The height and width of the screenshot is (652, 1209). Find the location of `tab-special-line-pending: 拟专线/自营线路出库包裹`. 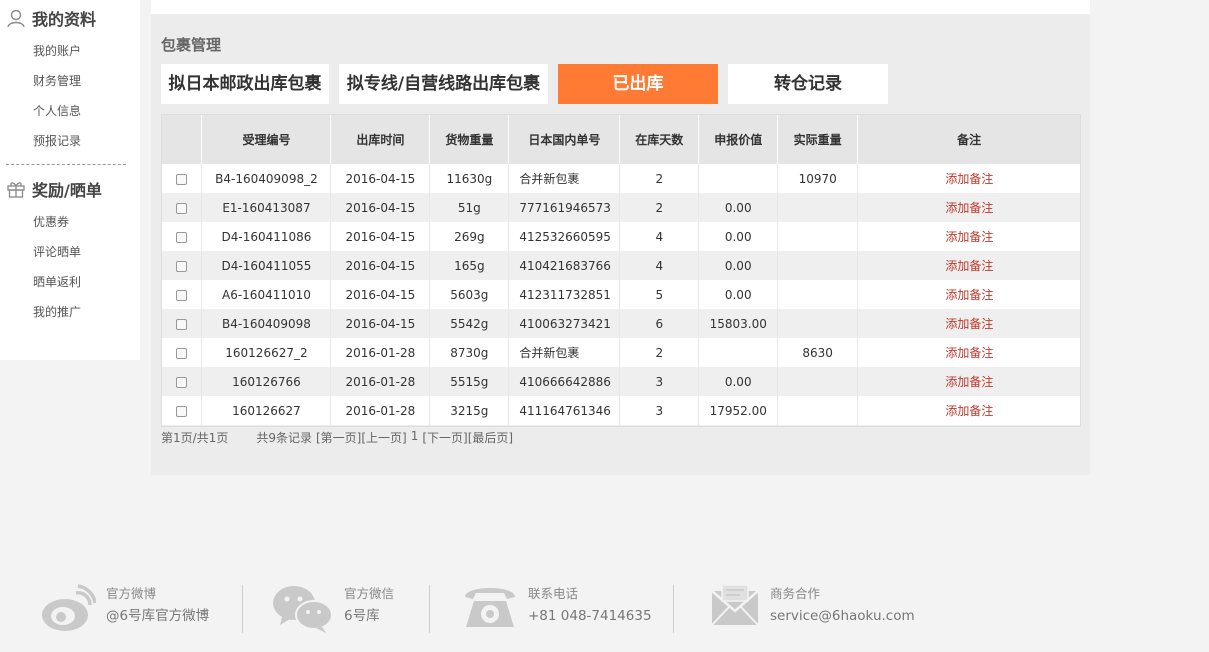

tab-special-line-pending: 拟专线/自营线路出库包裹 is located at coordinates (443, 84).